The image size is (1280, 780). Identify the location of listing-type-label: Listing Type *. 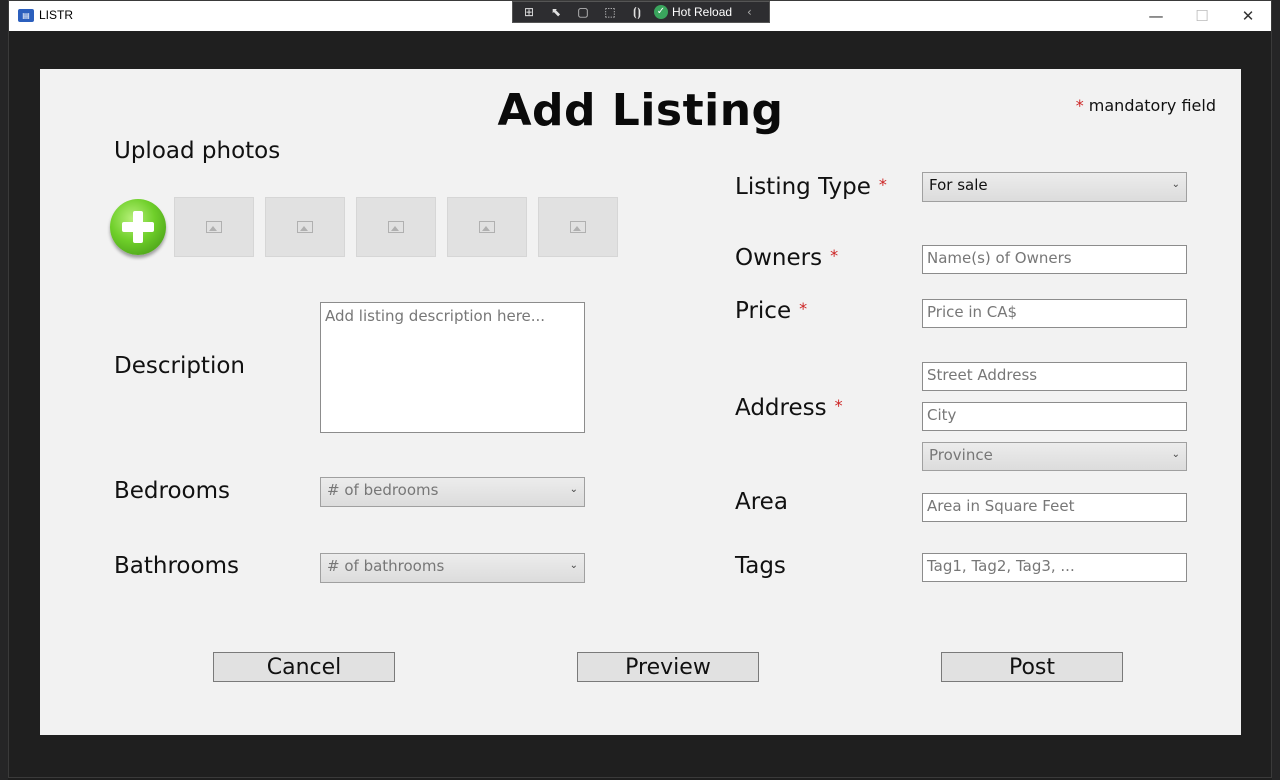
(811, 187).